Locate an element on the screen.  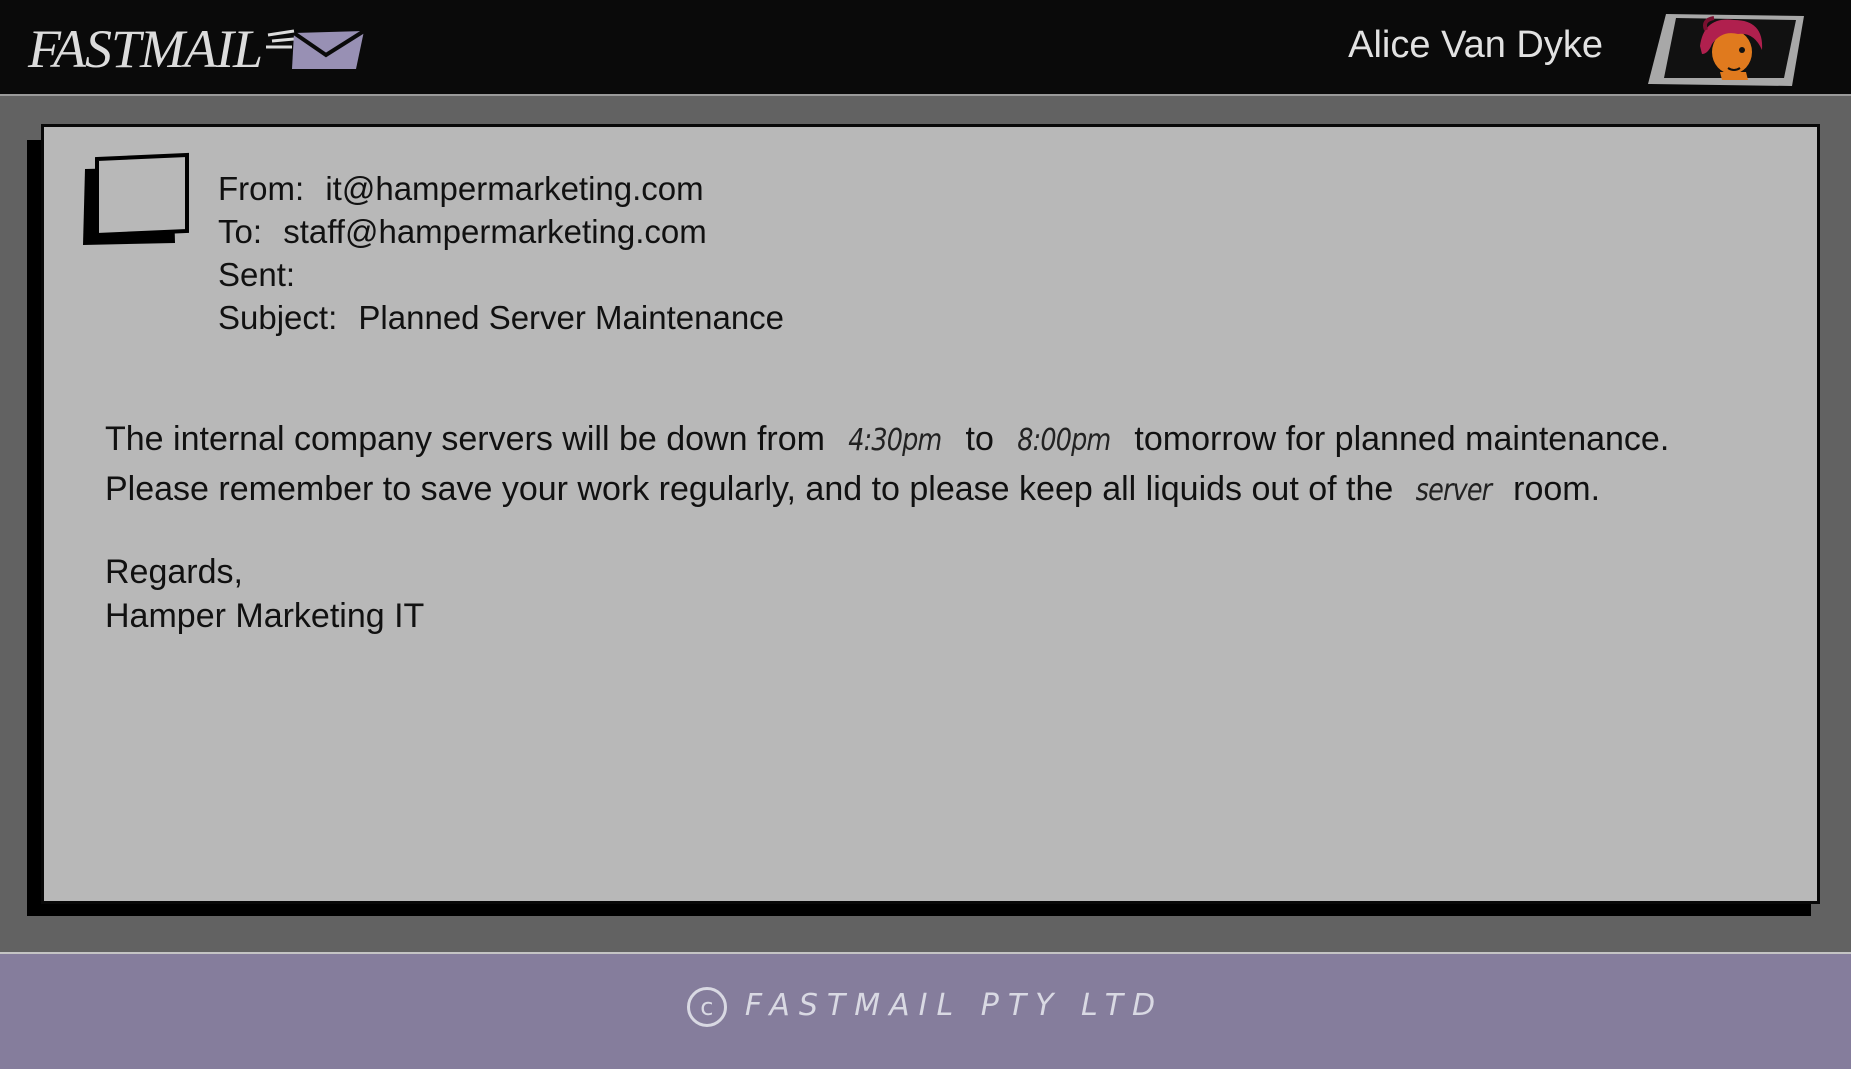
to-label: To: is located at coordinates (240, 231).